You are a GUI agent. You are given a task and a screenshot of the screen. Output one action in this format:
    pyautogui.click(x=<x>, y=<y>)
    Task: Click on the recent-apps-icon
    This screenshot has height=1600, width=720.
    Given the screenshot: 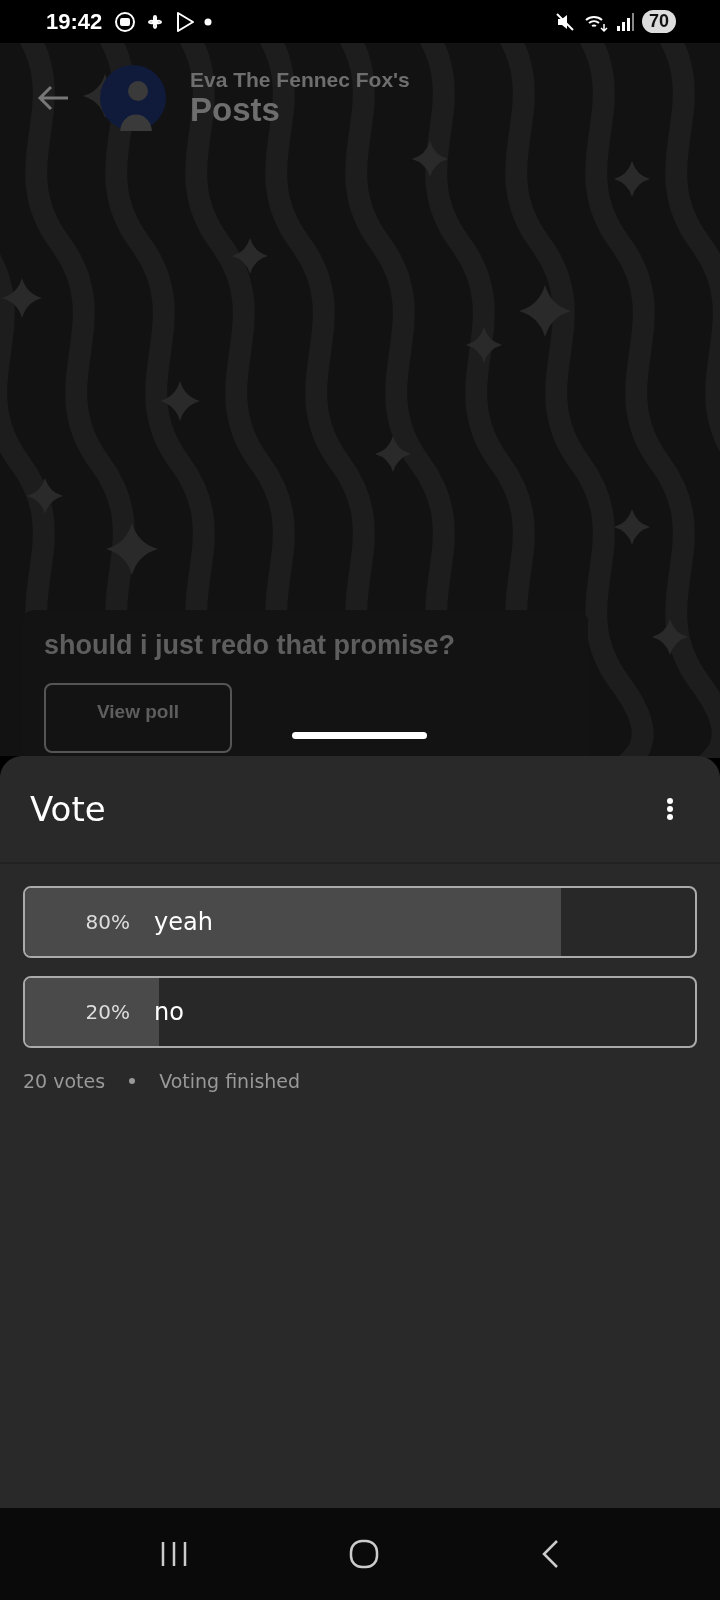 What is the action you would take?
    pyautogui.click(x=174, y=1554)
    